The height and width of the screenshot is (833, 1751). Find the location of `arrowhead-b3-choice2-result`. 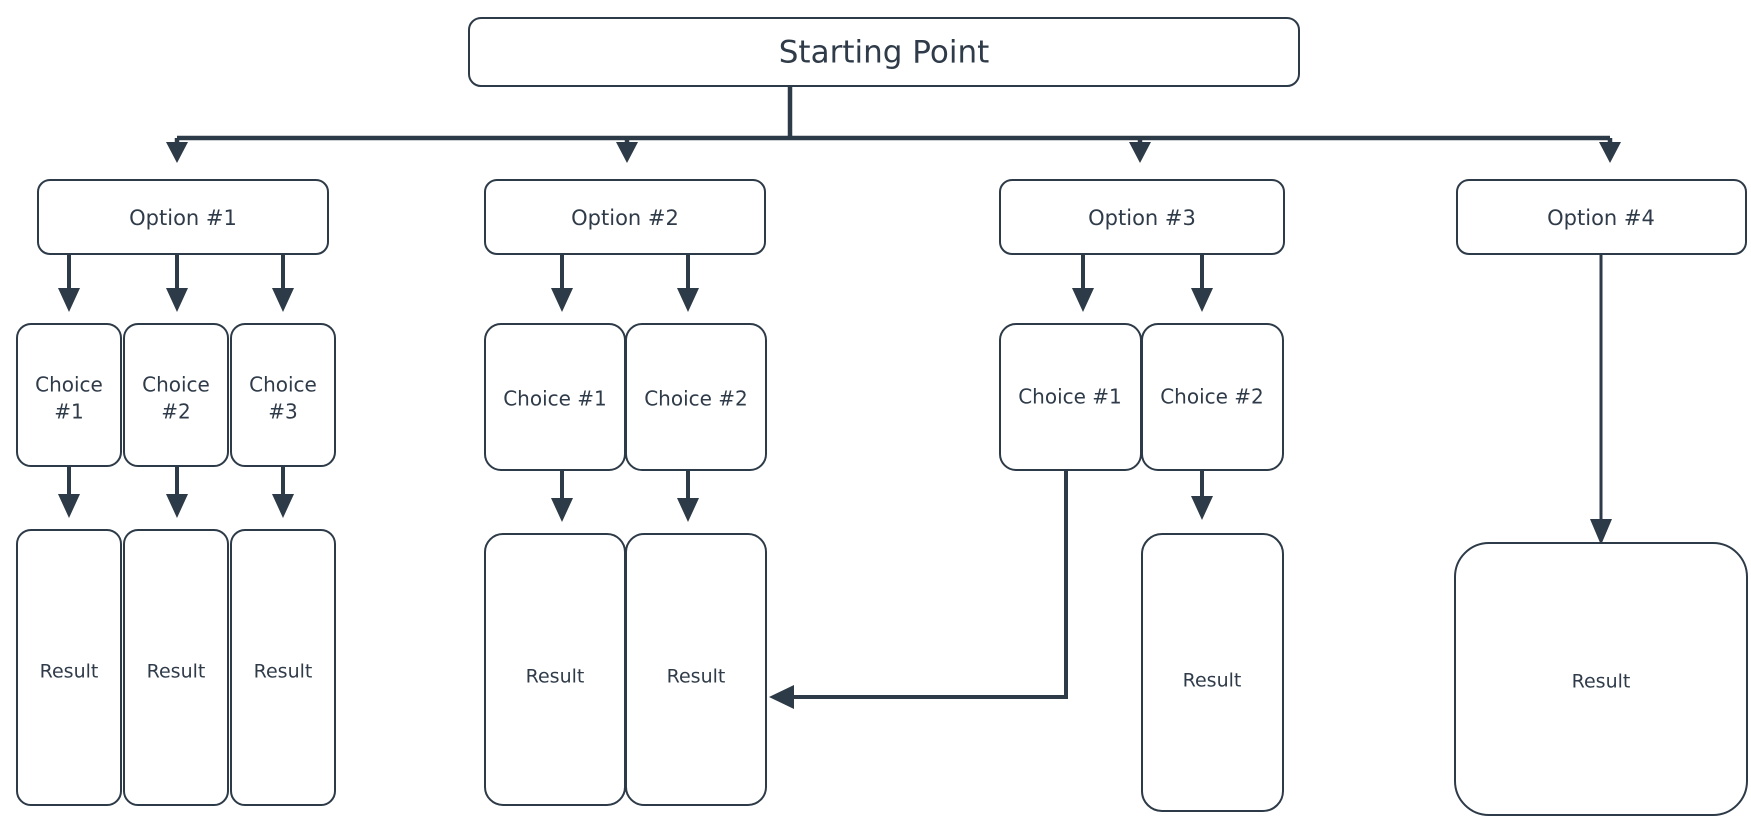

arrowhead-b3-choice2-result is located at coordinates (1202, 508).